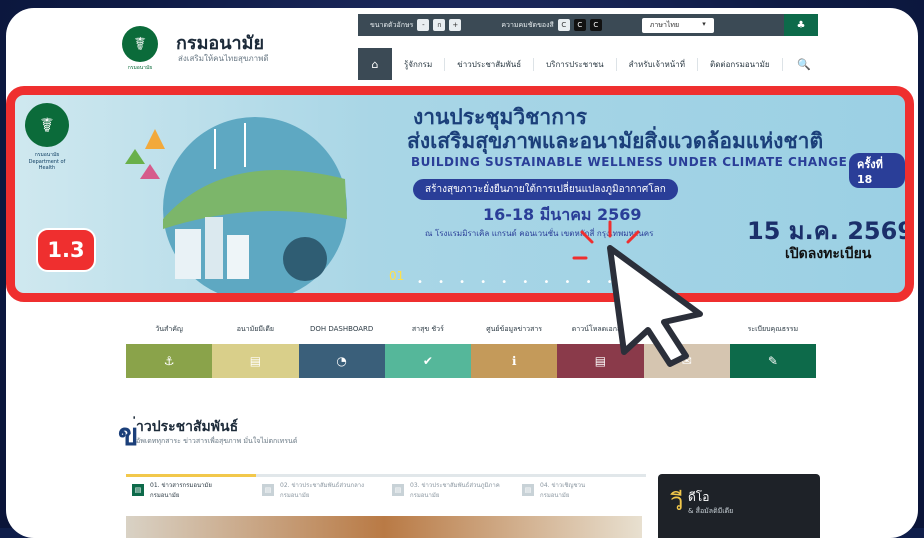 This screenshot has height=538, width=924. What do you see at coordinates (490, 64) in the screenshot?
I see `nav-item-news: ข่าวประชาสัมพันธ์` at bounding box center [490, 64].